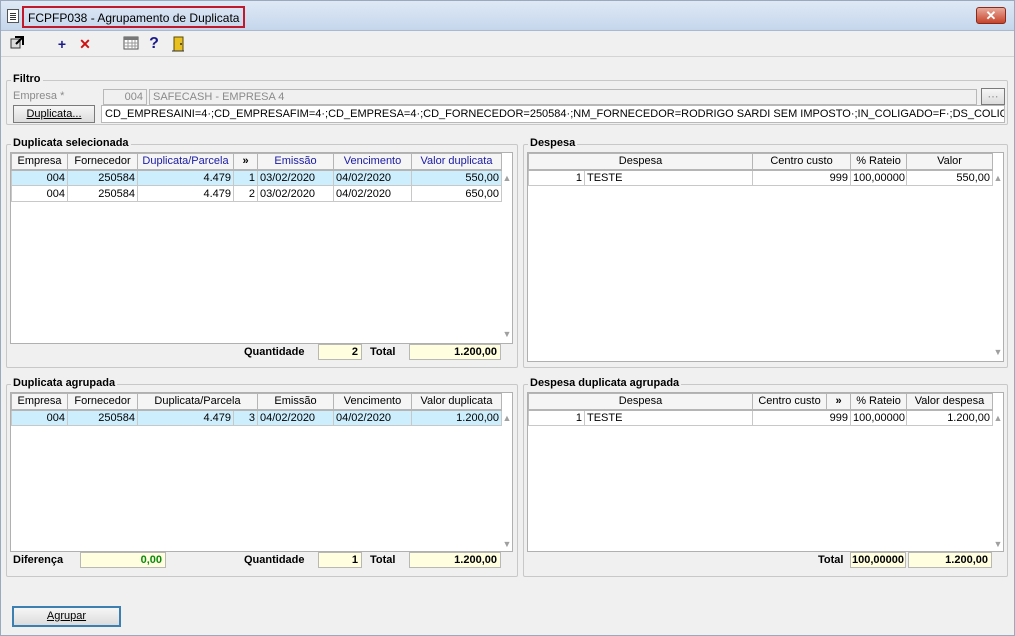  What do you see at coordinates (27, 79) in the screenshot?
I see `filtro-legend: Filtro` at bounding box center [27, 79].